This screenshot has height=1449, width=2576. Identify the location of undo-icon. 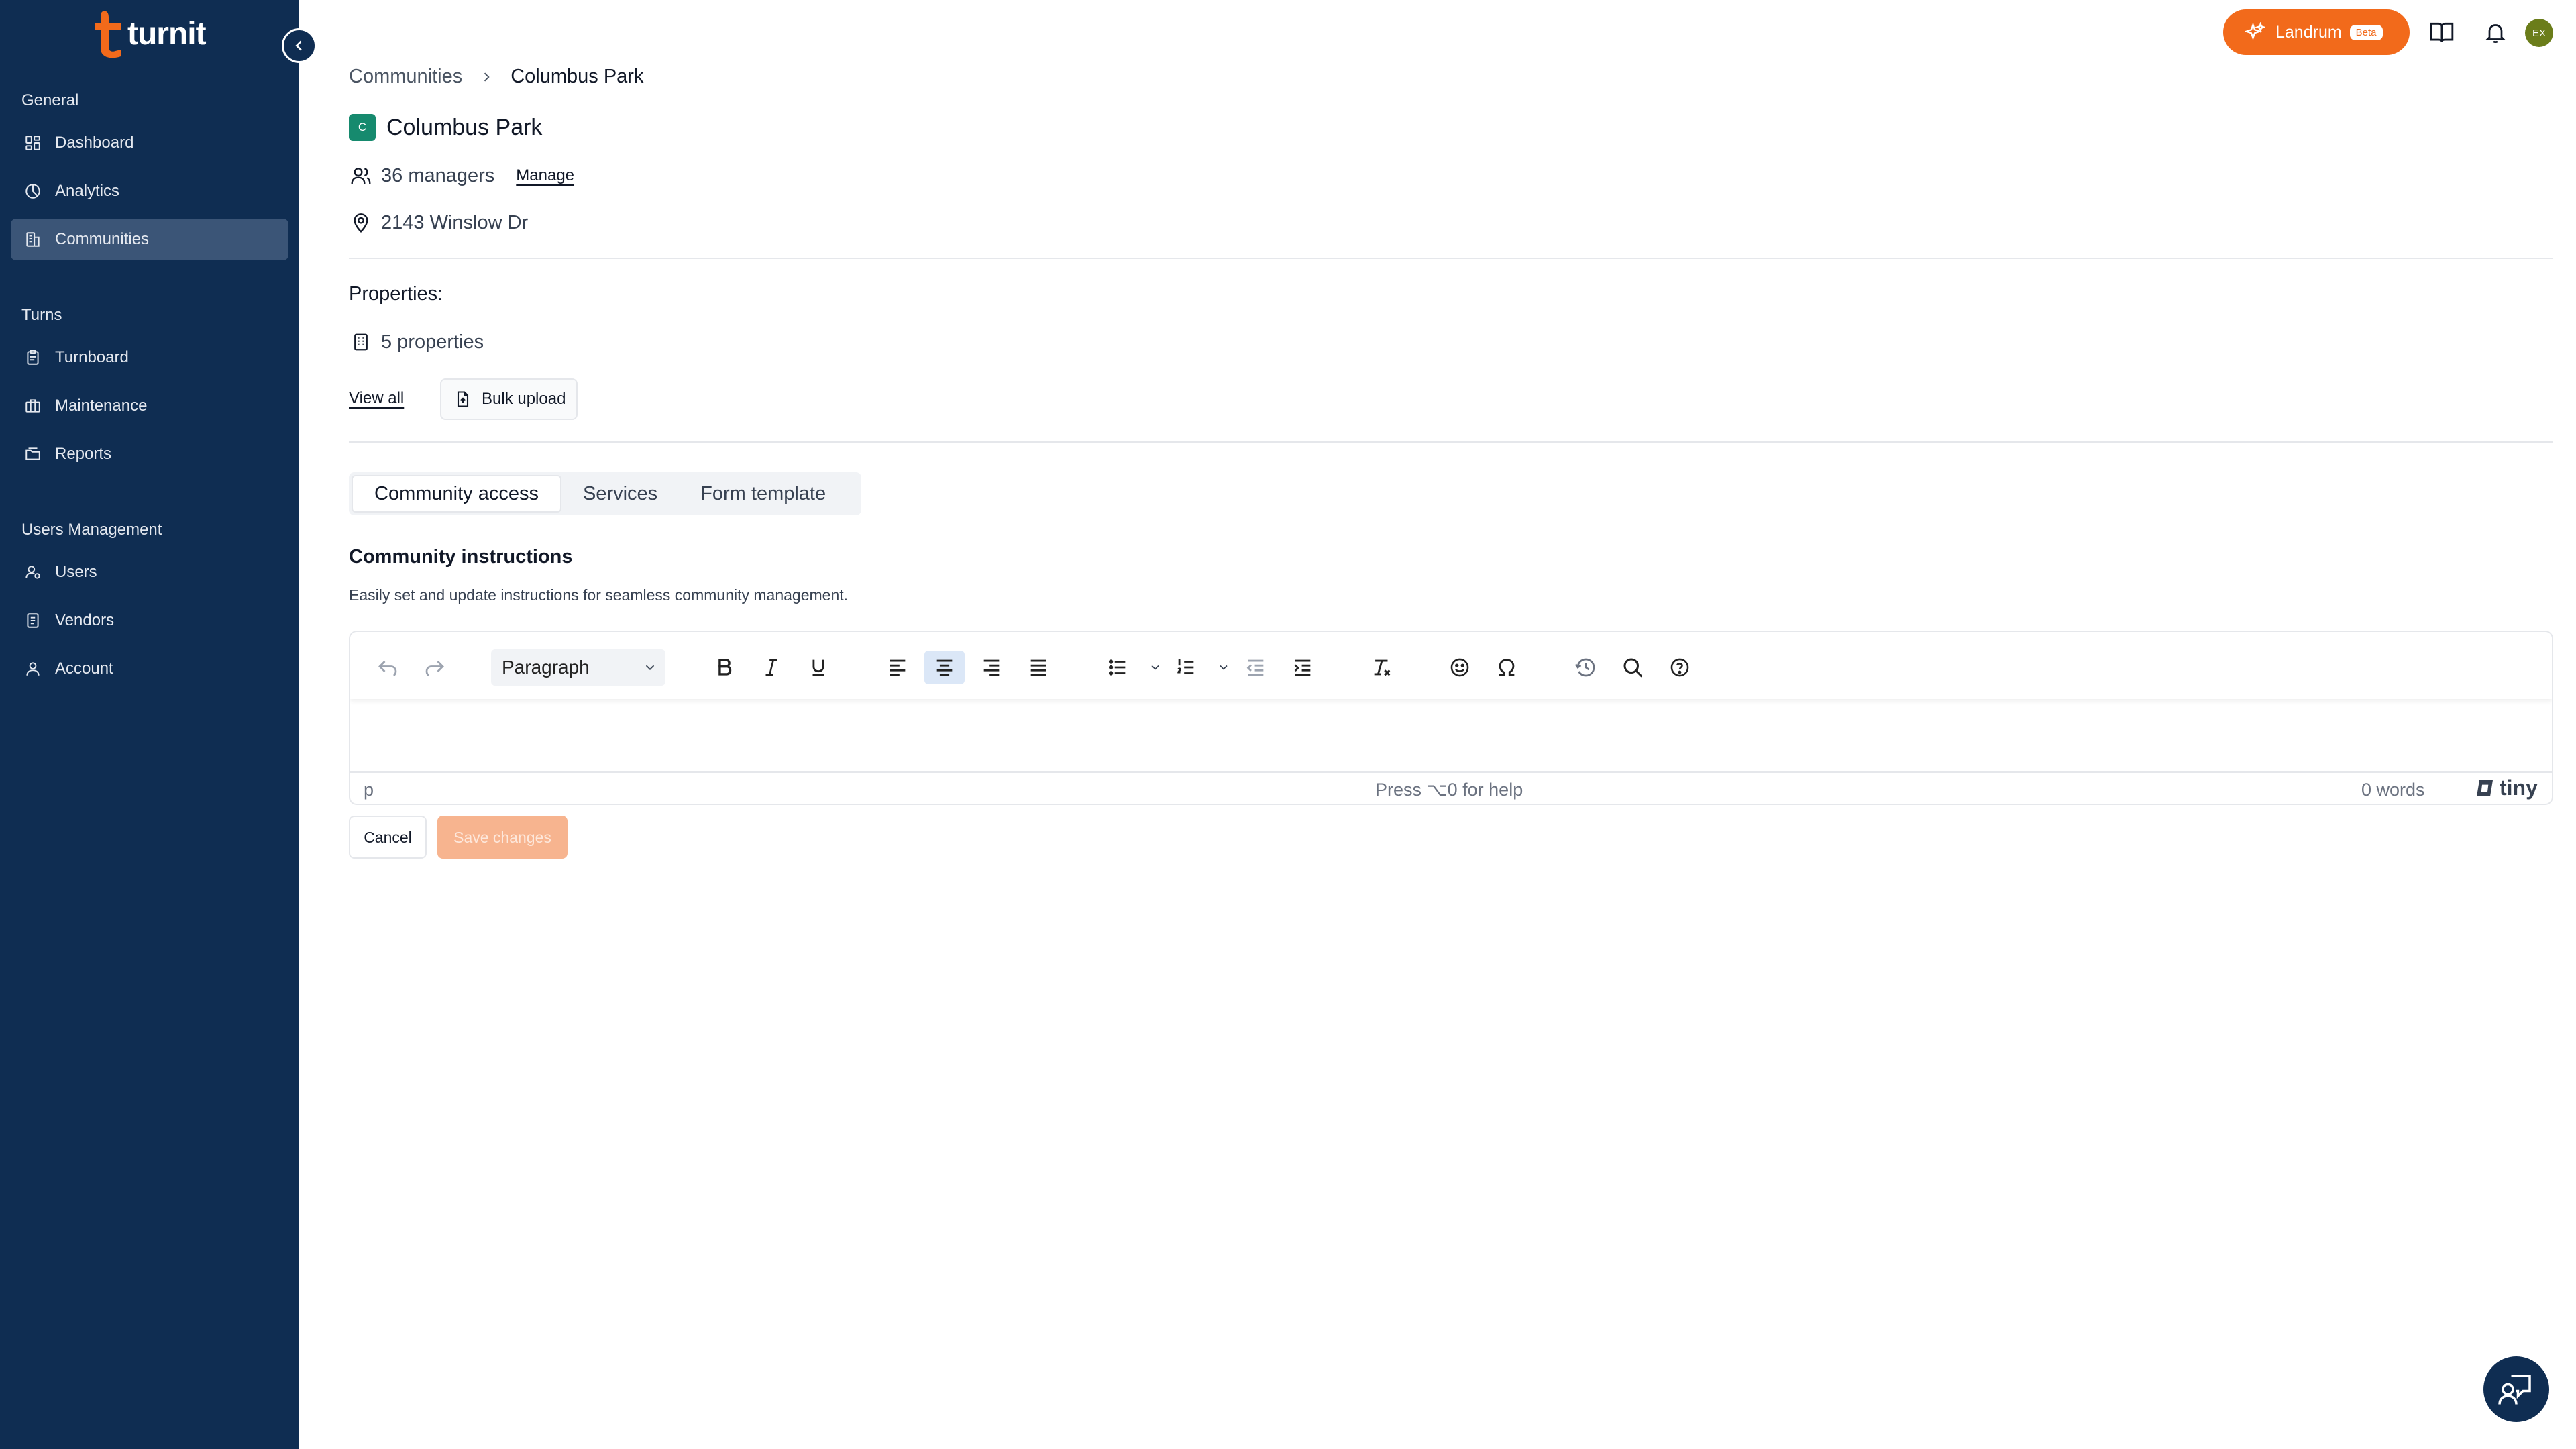
(387, 668).